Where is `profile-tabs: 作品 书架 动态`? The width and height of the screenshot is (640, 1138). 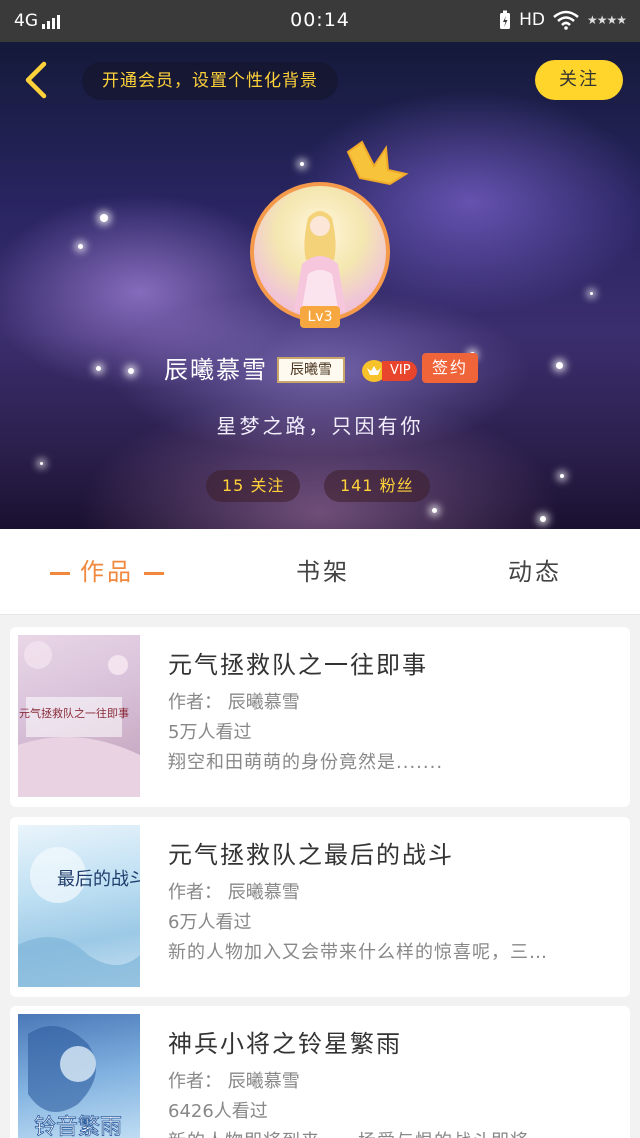 profile-tabs: 作品 书架 动态 is located at coordinates (320, 572).